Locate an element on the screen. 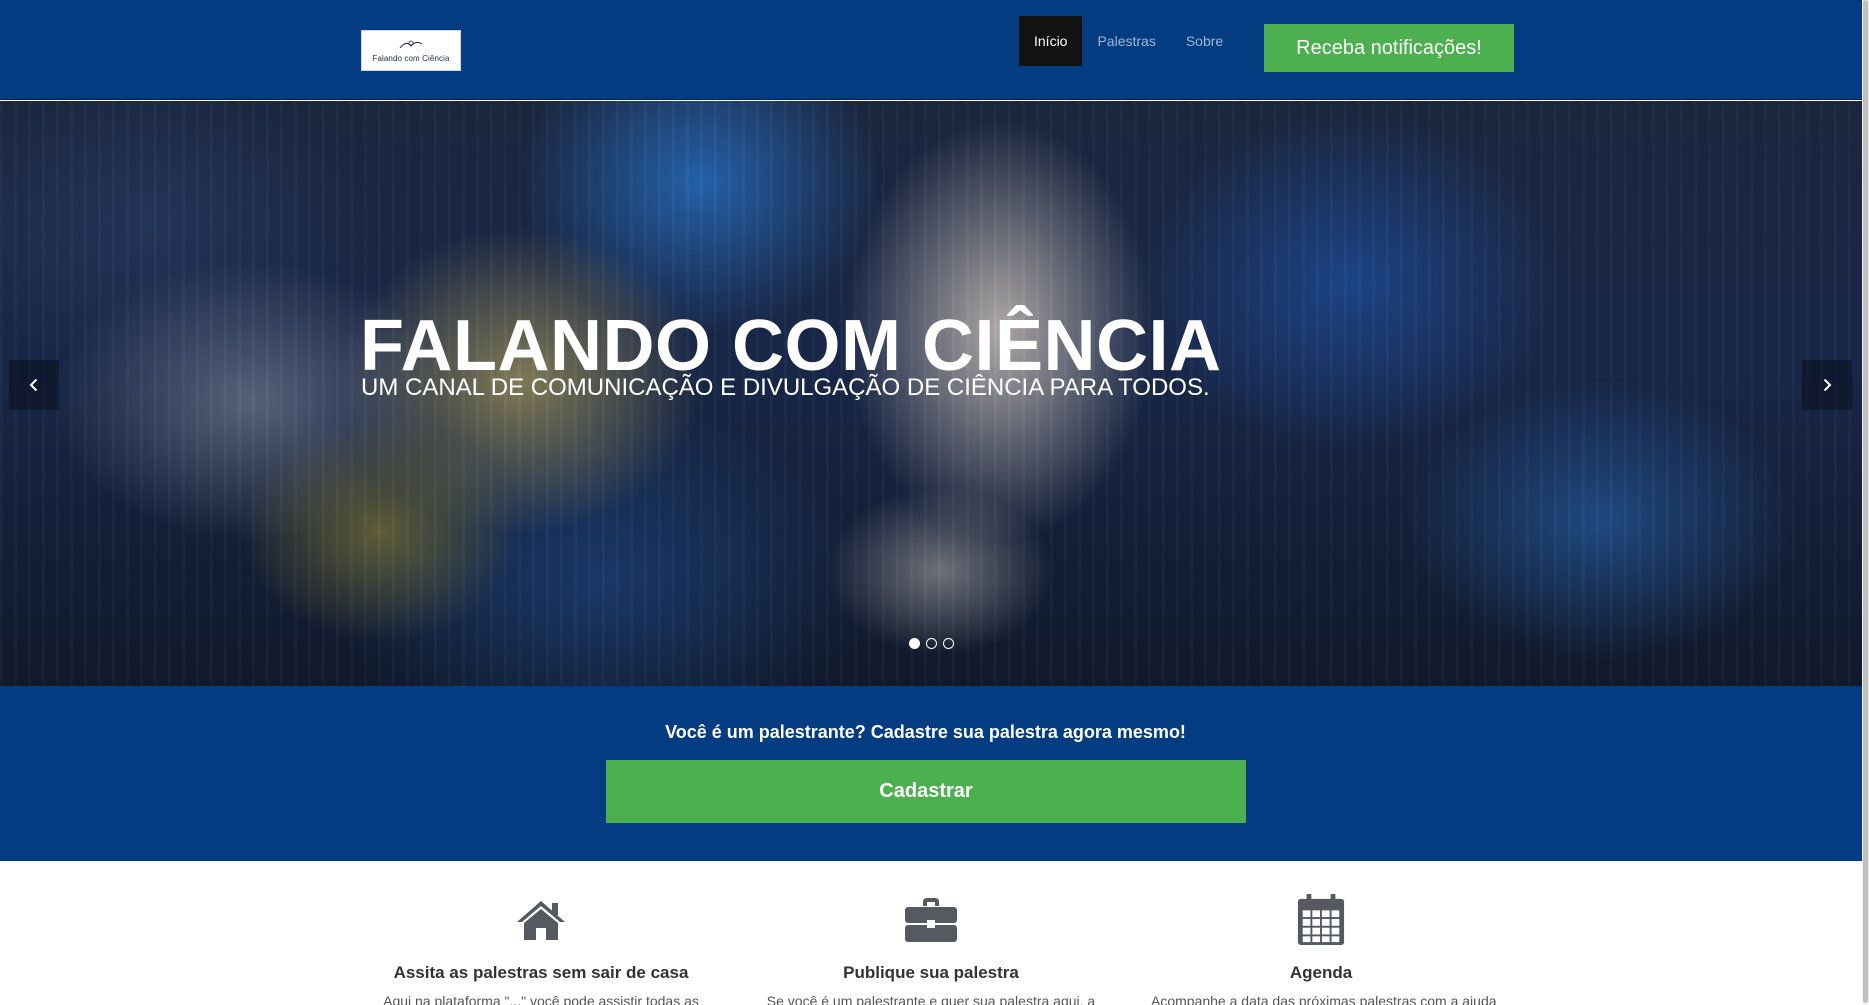  logo-text: Falando com Ciência is located at coordinates (411, 58).